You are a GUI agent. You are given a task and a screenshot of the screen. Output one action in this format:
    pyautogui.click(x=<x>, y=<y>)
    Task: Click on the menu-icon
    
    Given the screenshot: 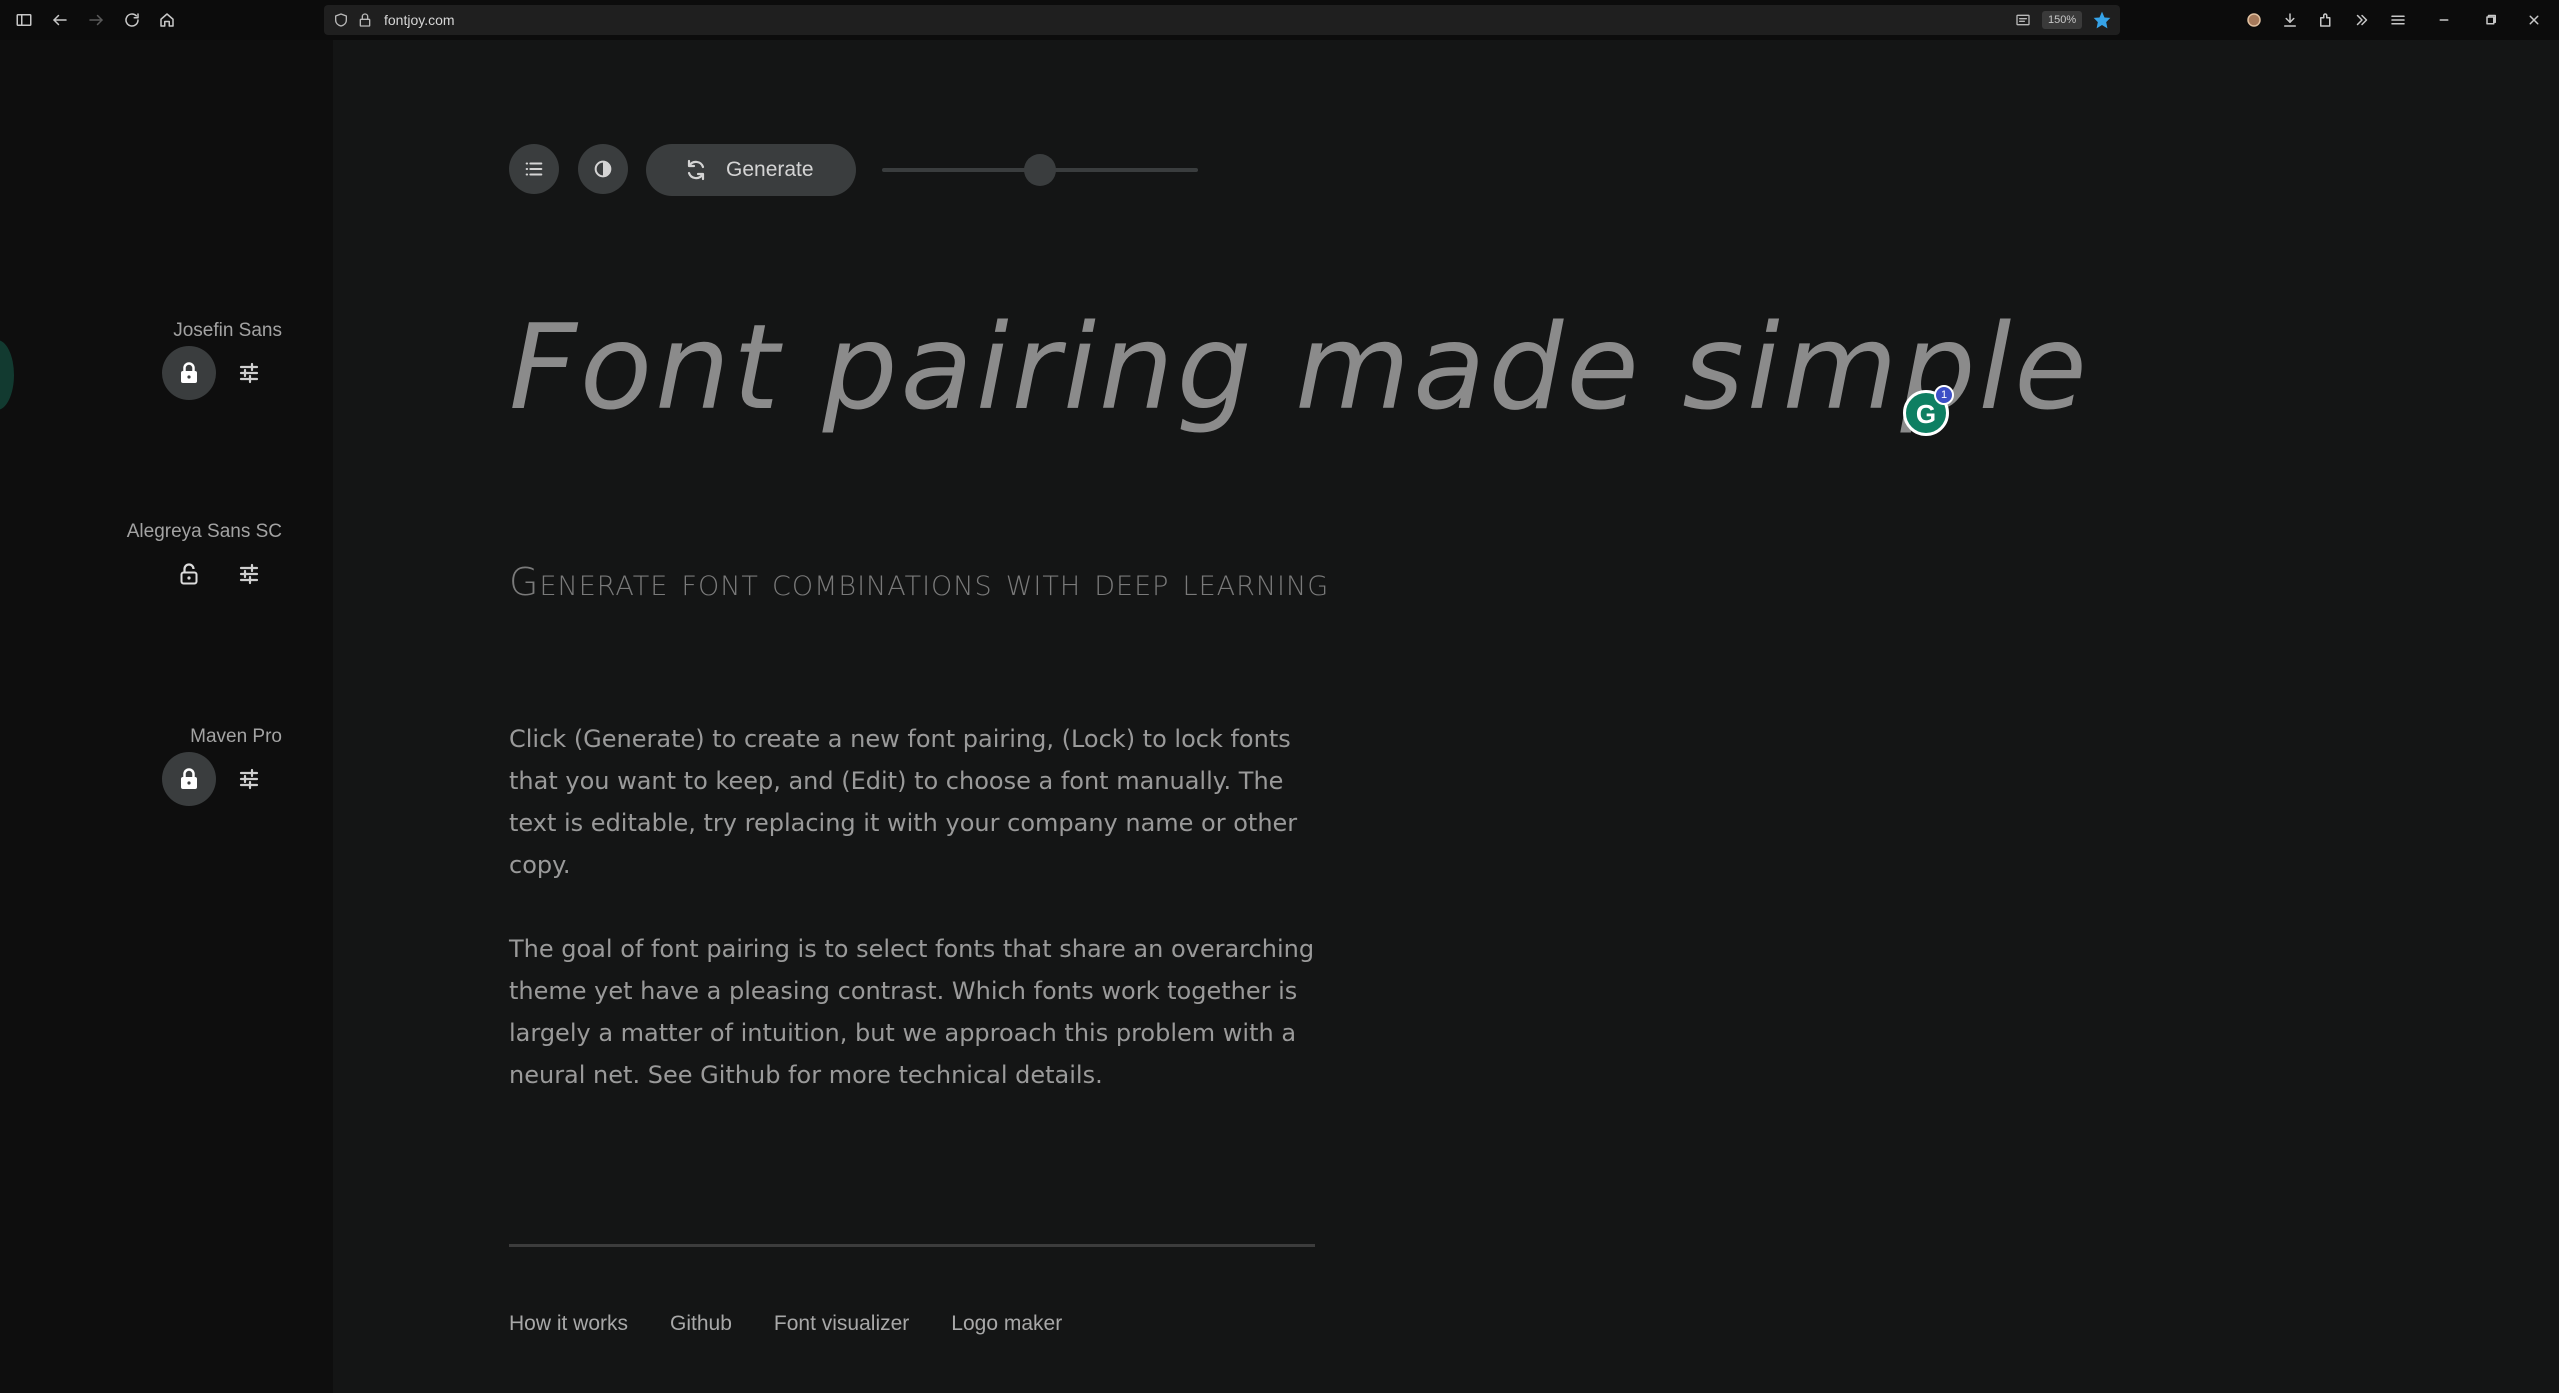 What is the action you would take?
    pyautogui.click(x=2398, y=20)
    